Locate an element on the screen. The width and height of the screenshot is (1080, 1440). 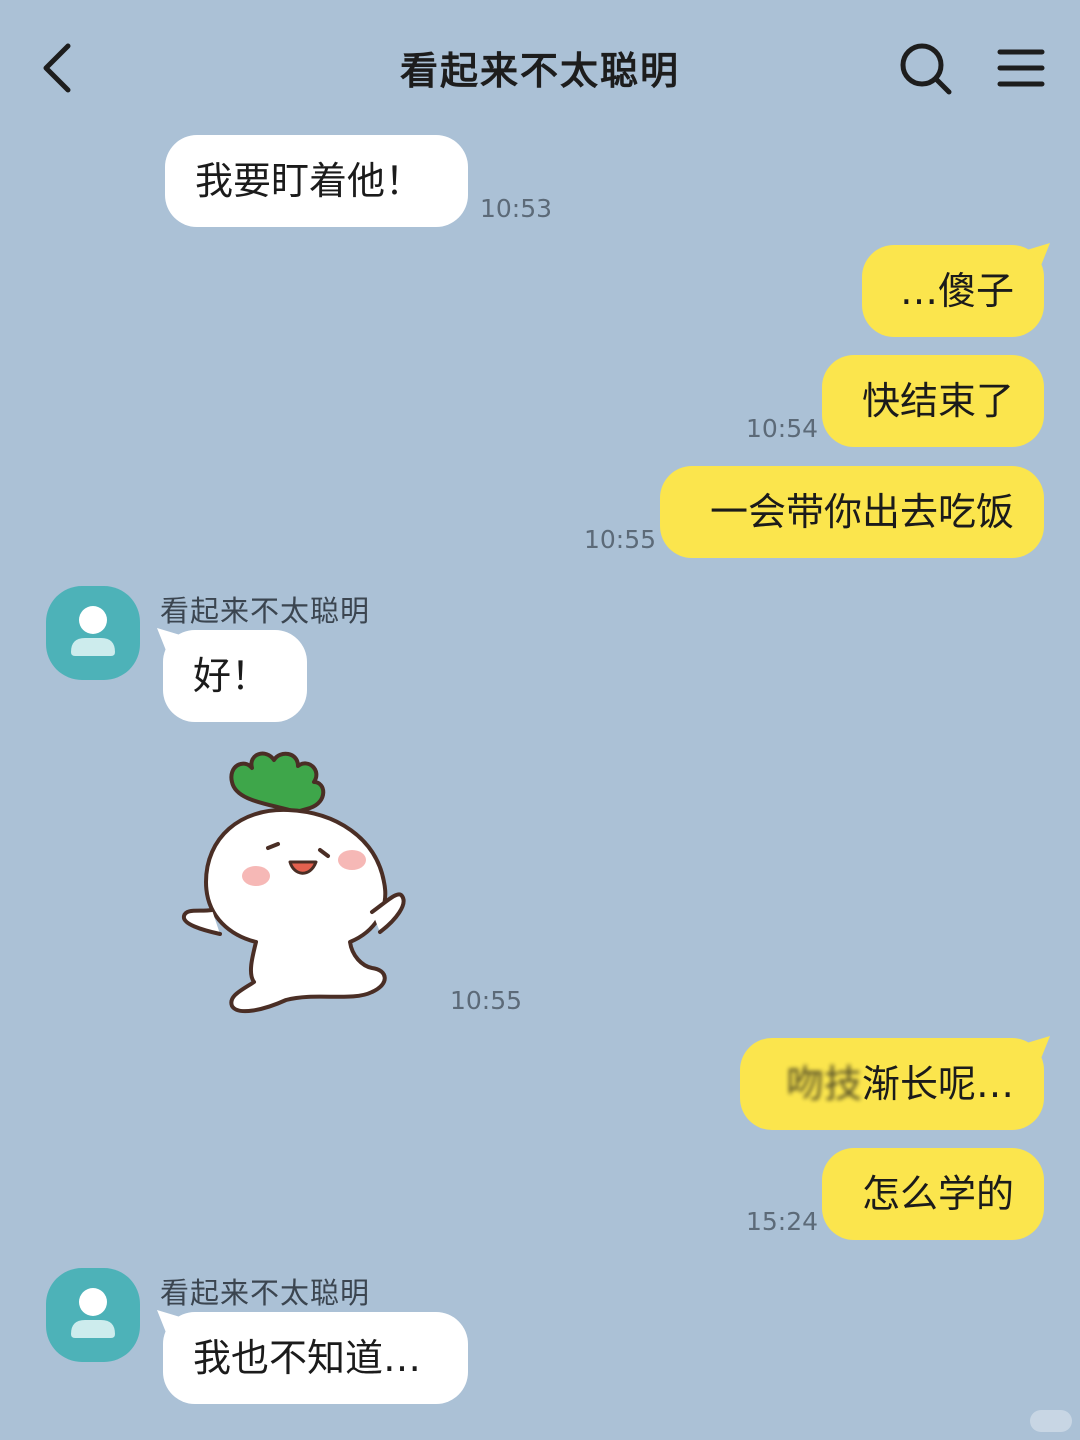
message-bubble-incoming: 我要盯着他！ is located at coordinates (316, 181).